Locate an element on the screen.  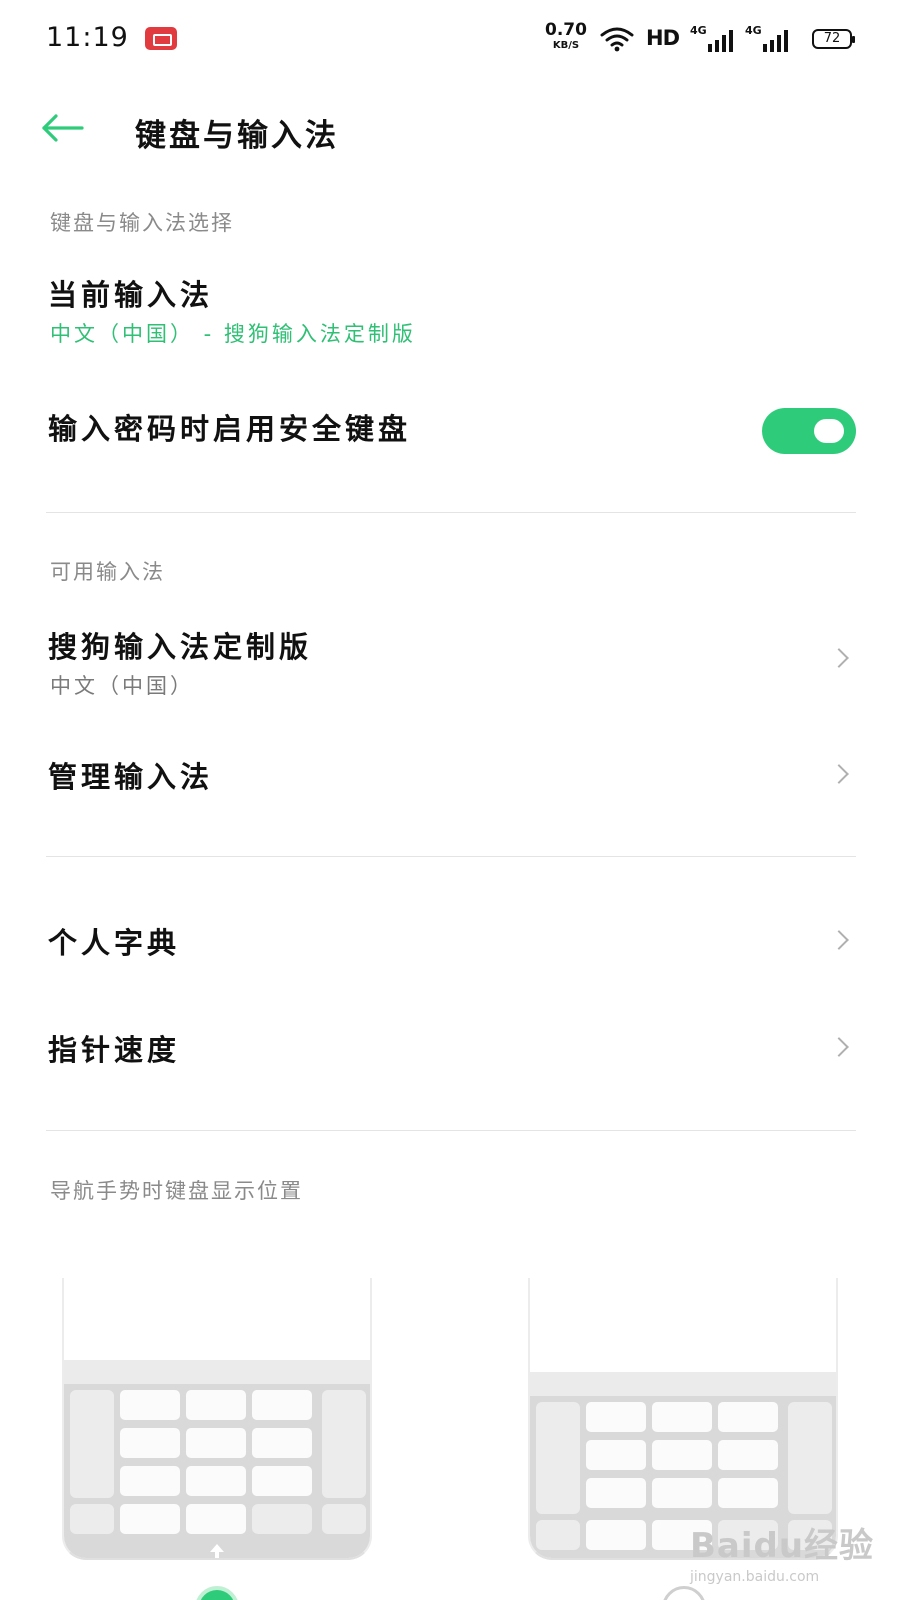
status-time: 11:19 is located at coordinates (87, 37).